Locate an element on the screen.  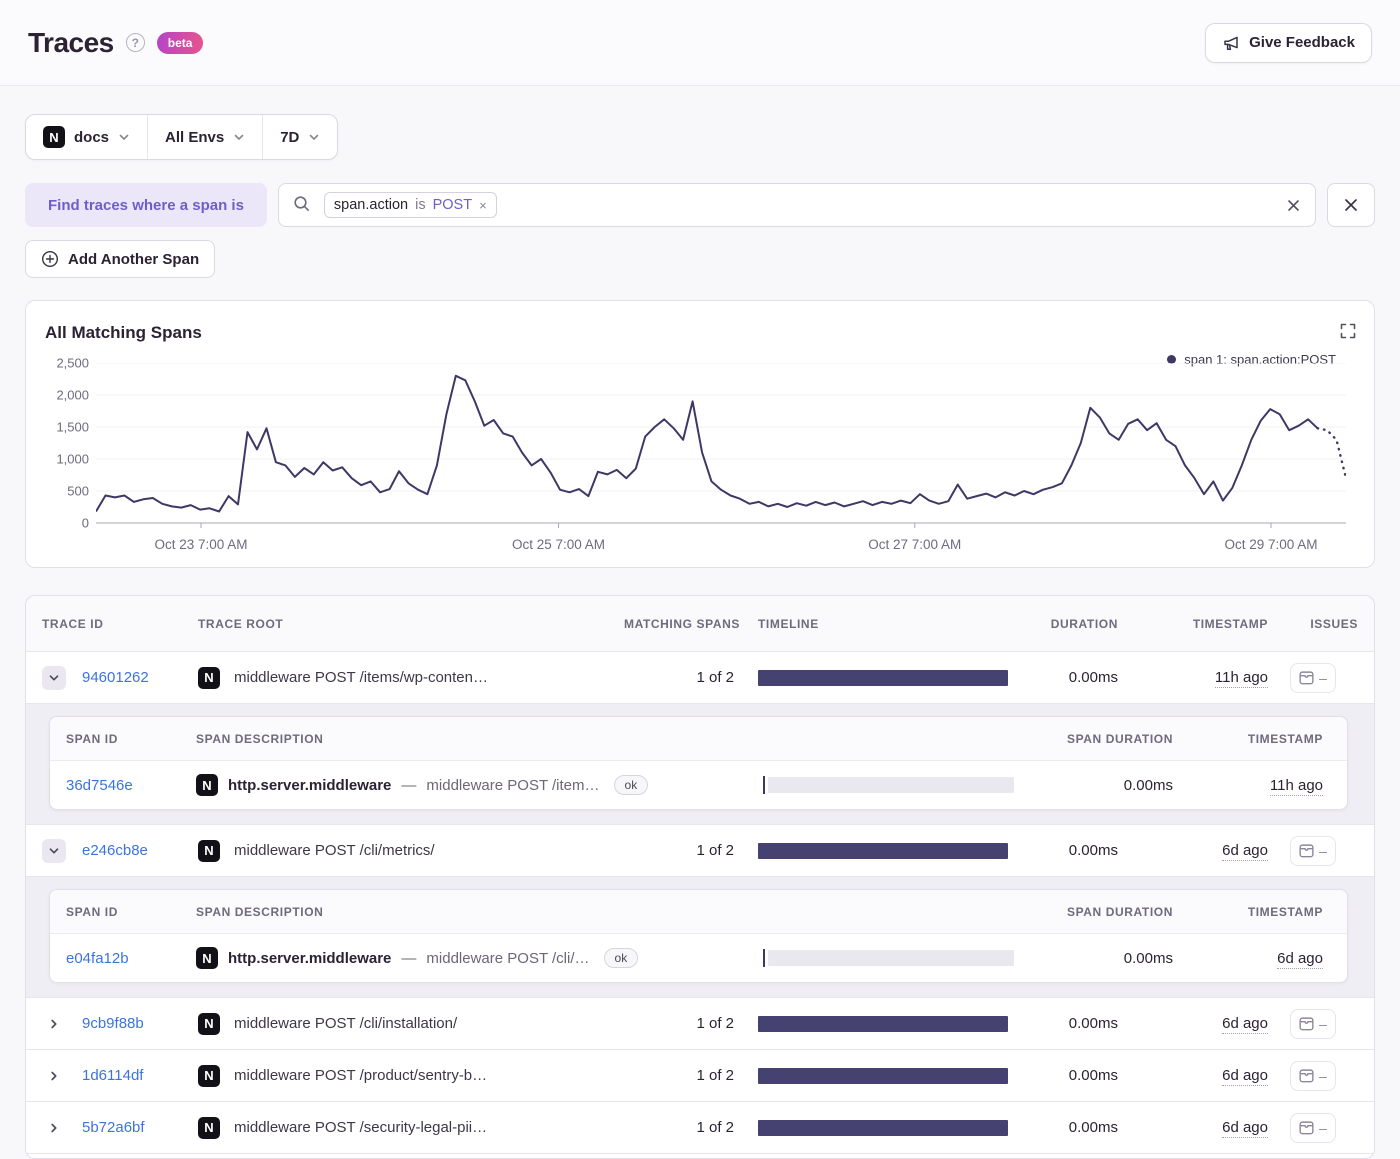
date-range-selector: 7D is located at coordinates (299, 137).